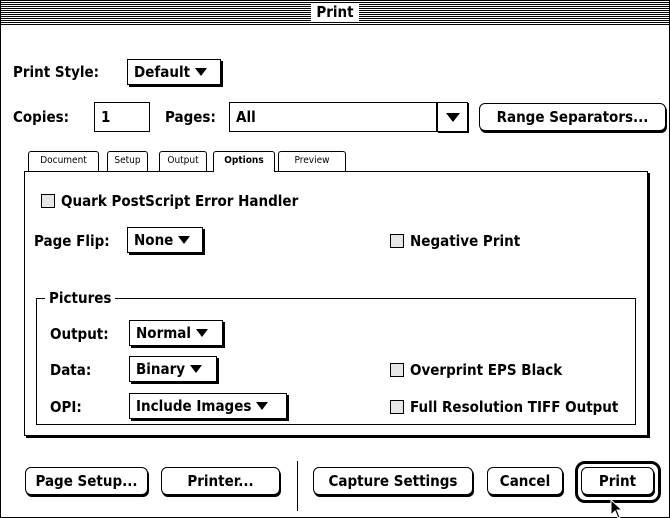 The height and width of the screenshot is (518, 670). What do you see at coordinates (244, 161) in the screenshot?
I see `tab-options: Options` at bounding box center [244, 161].